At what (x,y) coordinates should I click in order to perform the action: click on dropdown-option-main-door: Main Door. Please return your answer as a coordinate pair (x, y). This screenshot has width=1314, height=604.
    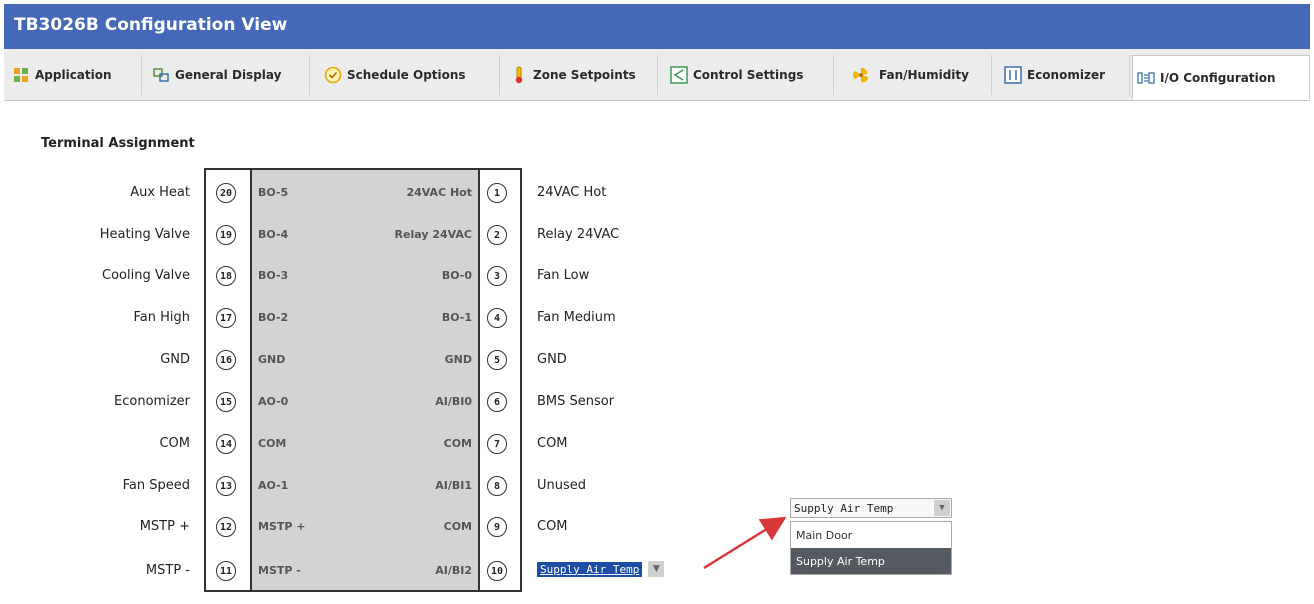
    Looking at the image, I should click on (871, 535).